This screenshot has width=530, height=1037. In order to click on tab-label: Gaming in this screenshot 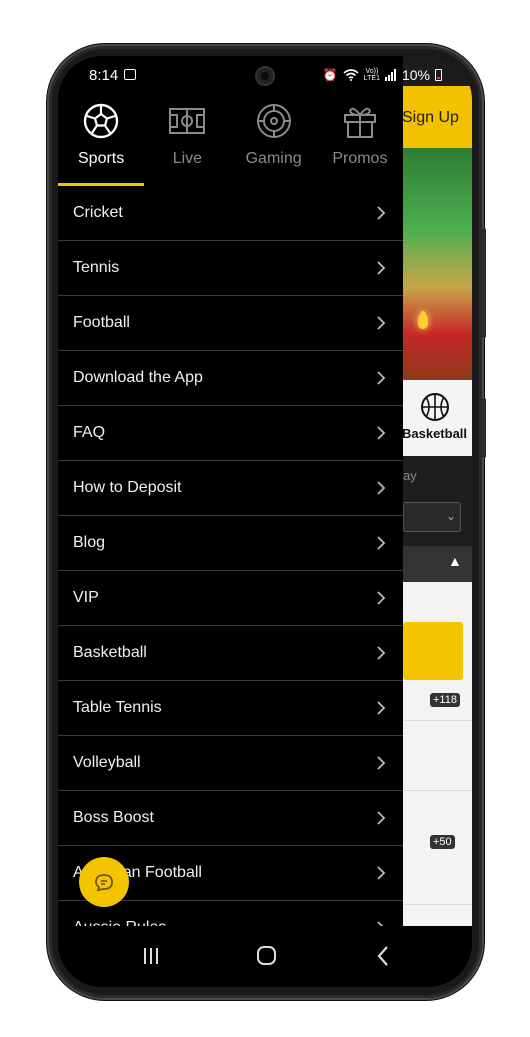, I will do `click(273, 158)`.